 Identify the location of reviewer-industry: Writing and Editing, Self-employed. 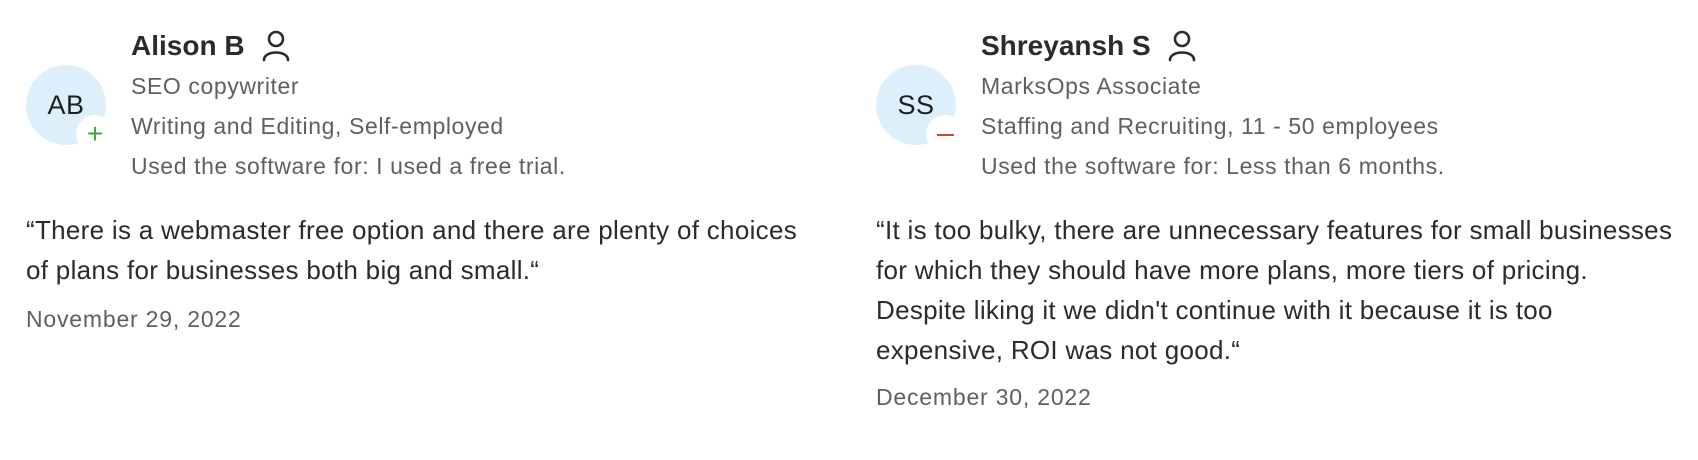
(317, 126).